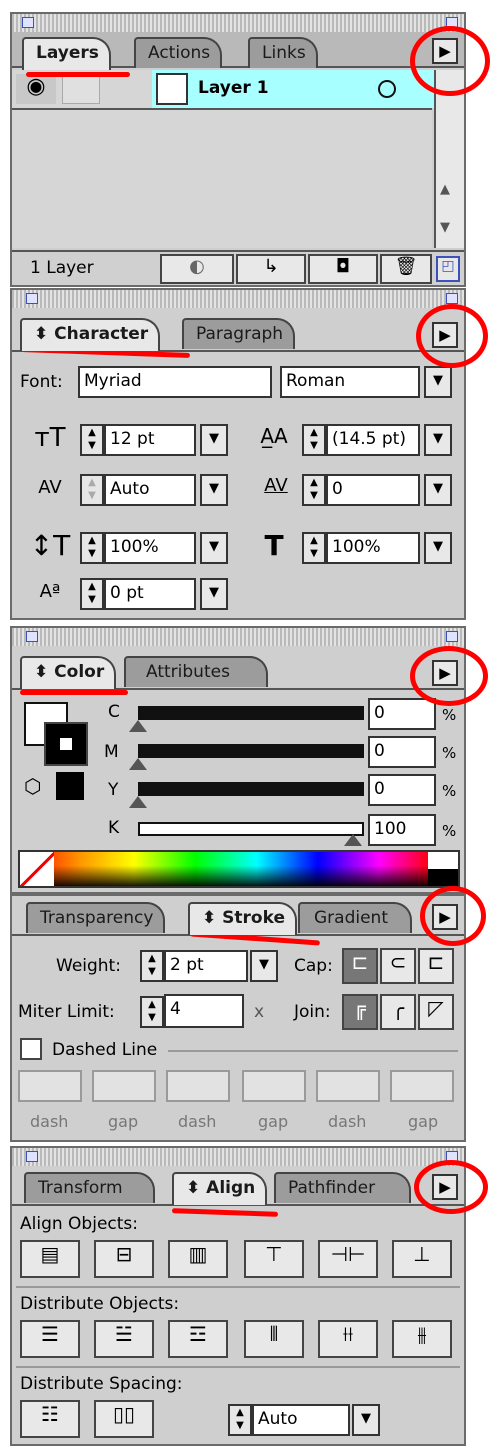 The height and width of the screenshot is (1450, 493). What do you see at coordinates (402, 790) in the screenshot?
I see `y-value-field: 0` at bounding box center [402, 790].